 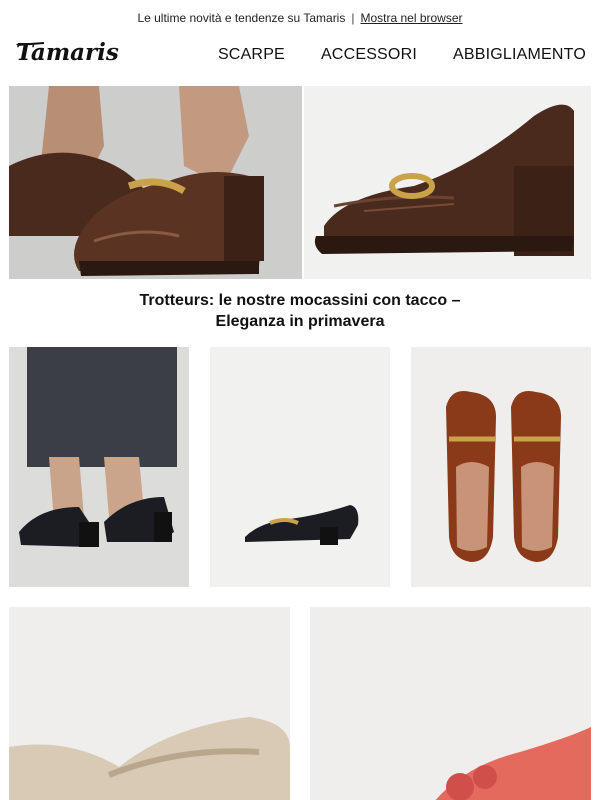 I want to click on preheader-text: Le ultime novità e tendenze su Tamaris, so click(x=241, y=18).